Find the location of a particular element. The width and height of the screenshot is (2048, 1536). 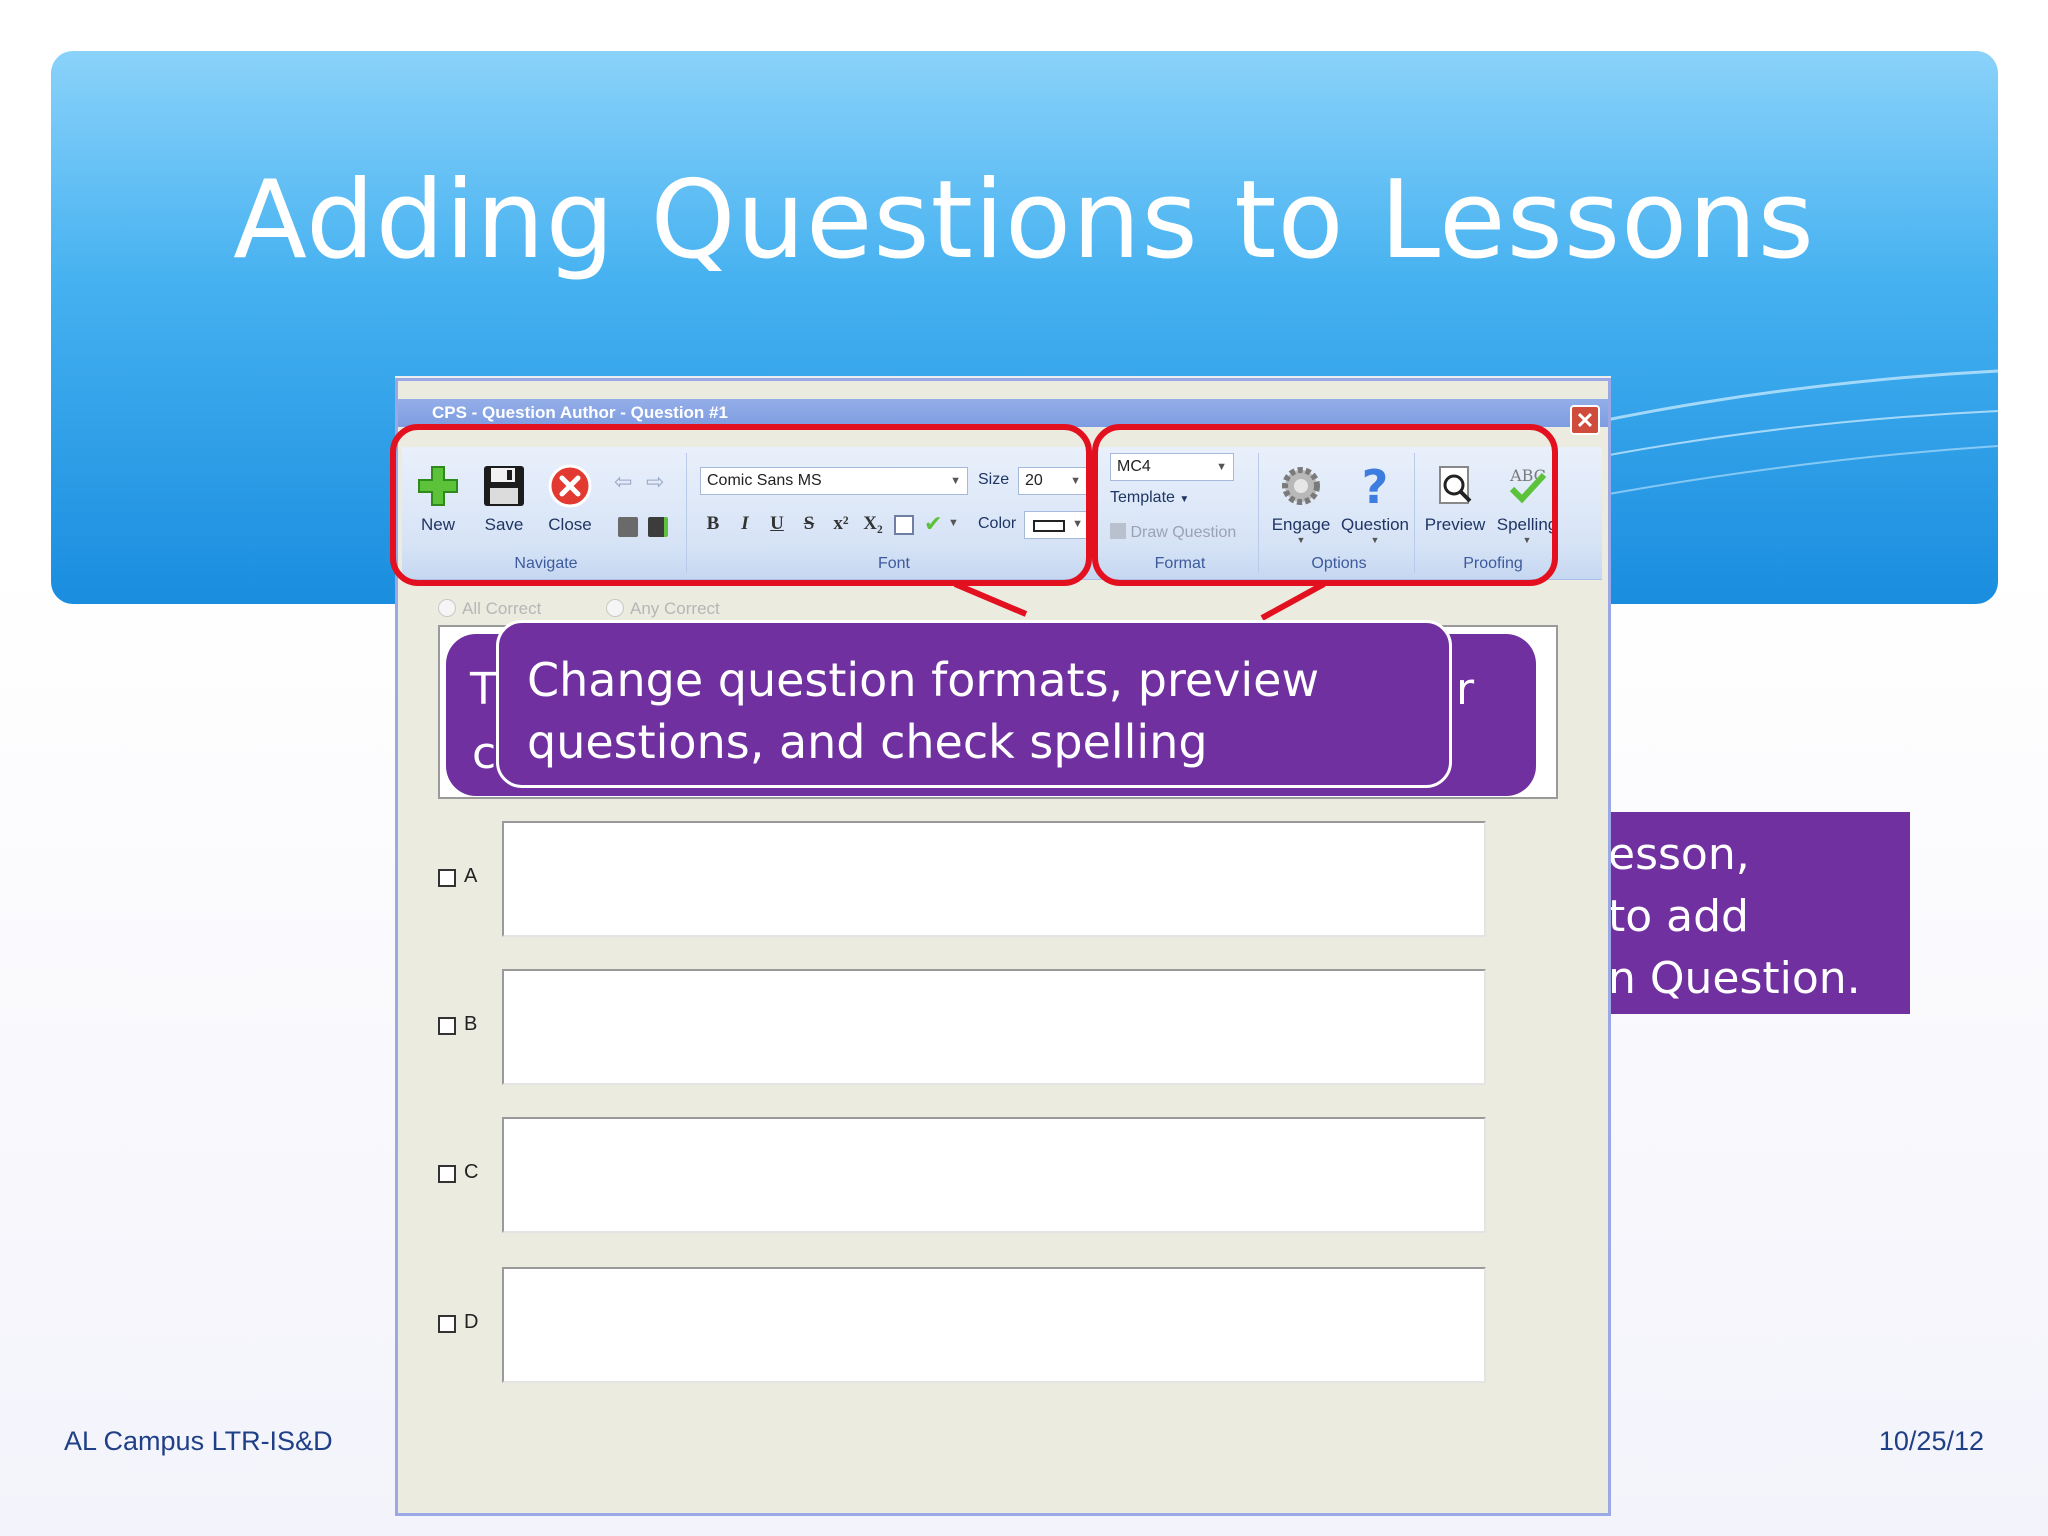

any-correct-option: Any Correct is located at coordinates (663, 609).